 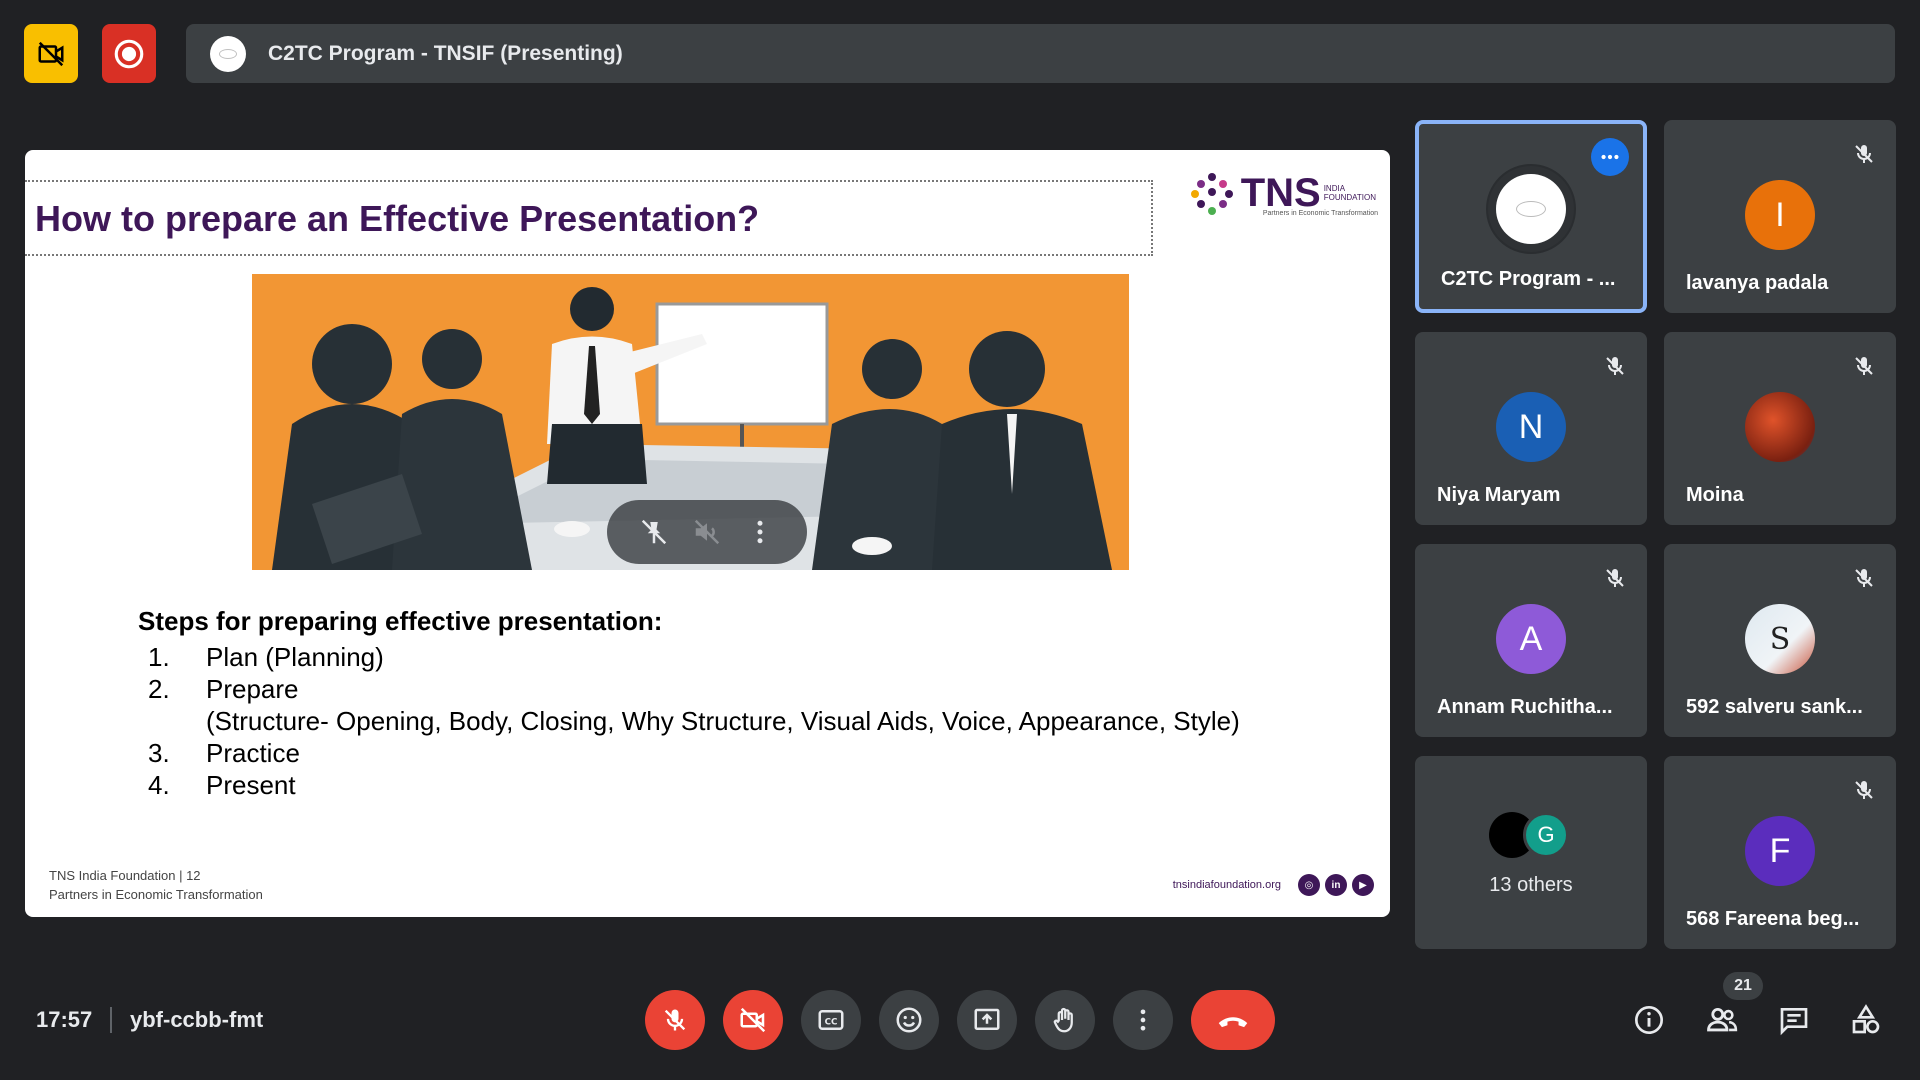 What do you see at coordinates (1336, 885) in the screenshot?
I see `linkedin-icon: in` at bounding box center [1336, 885].